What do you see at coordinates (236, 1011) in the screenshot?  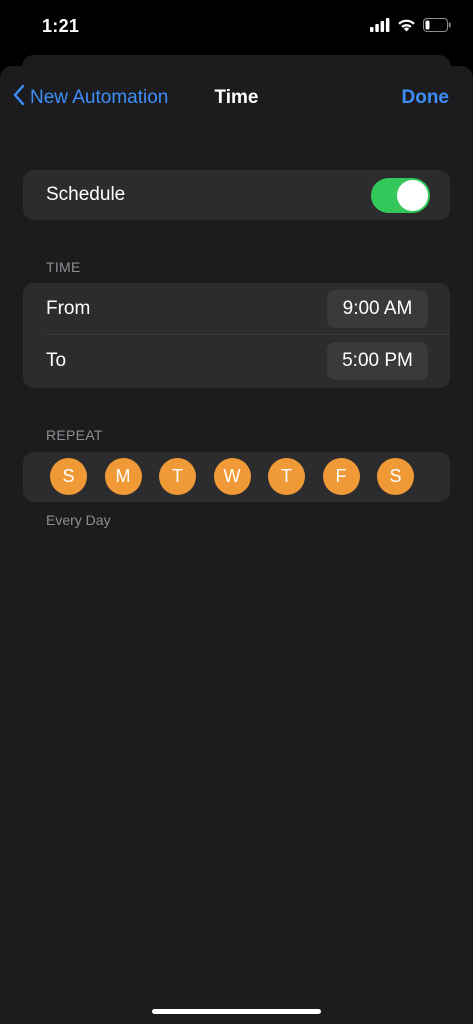 I see `home-indicator` at bounding box center [236, 1011].